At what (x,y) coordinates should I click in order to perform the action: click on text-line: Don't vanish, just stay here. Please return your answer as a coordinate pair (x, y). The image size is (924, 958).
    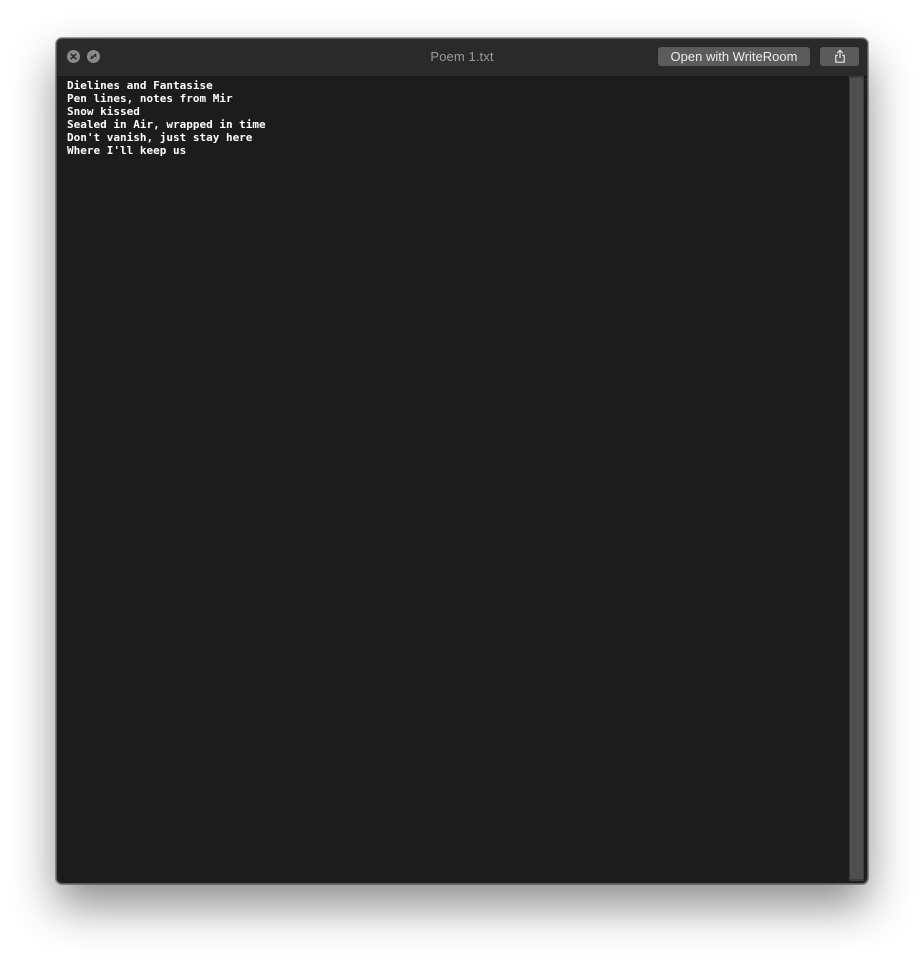
    Looking at the image, I should click on (160, 137).